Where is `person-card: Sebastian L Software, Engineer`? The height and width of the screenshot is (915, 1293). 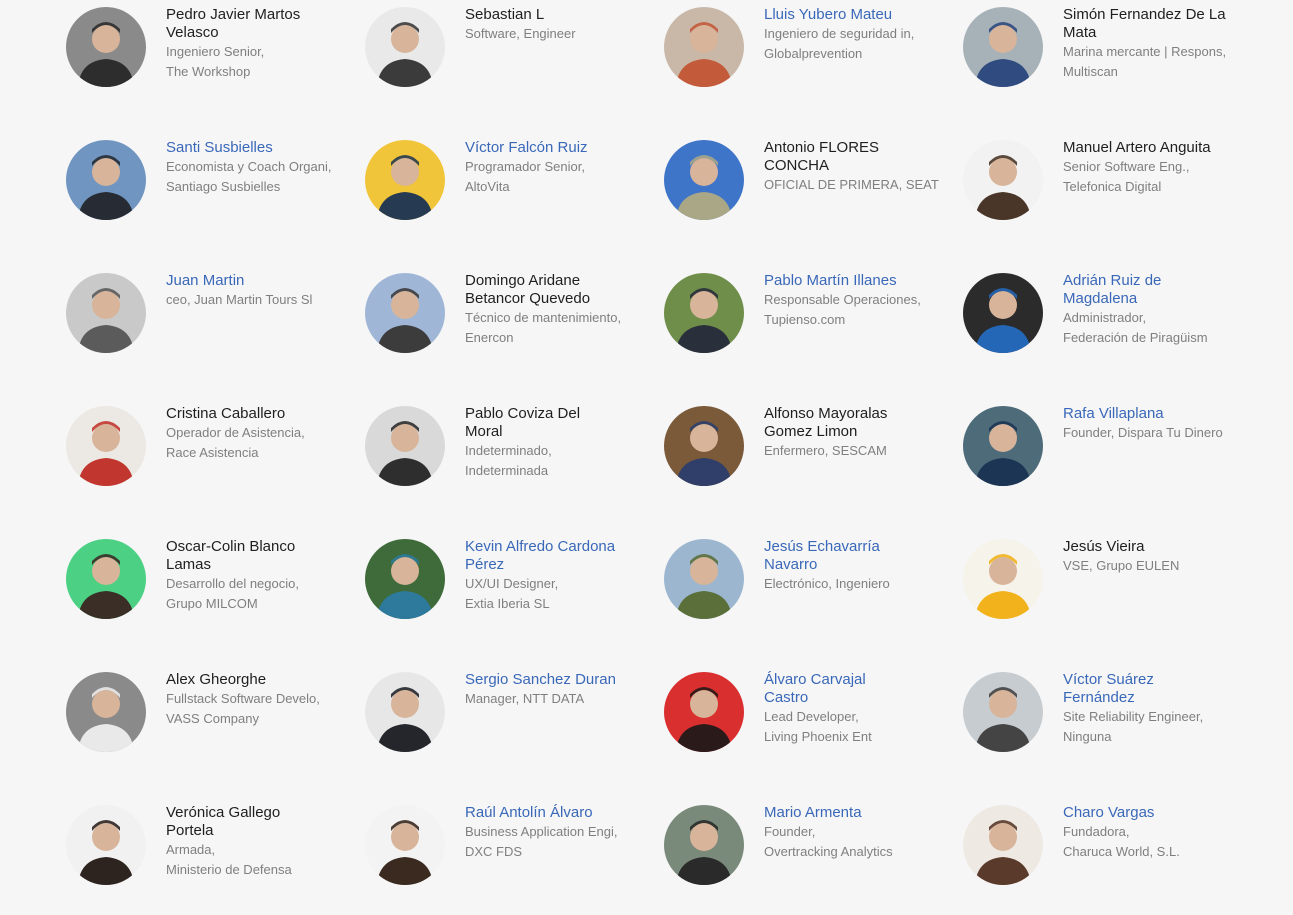
person-card: Sebastian L Software, Engineer is located at coordinates (510, 61).